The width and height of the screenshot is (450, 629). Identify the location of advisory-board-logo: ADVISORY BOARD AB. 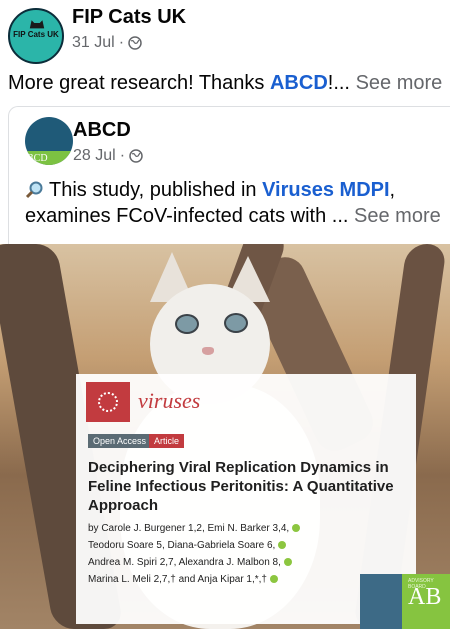
(405, 601).